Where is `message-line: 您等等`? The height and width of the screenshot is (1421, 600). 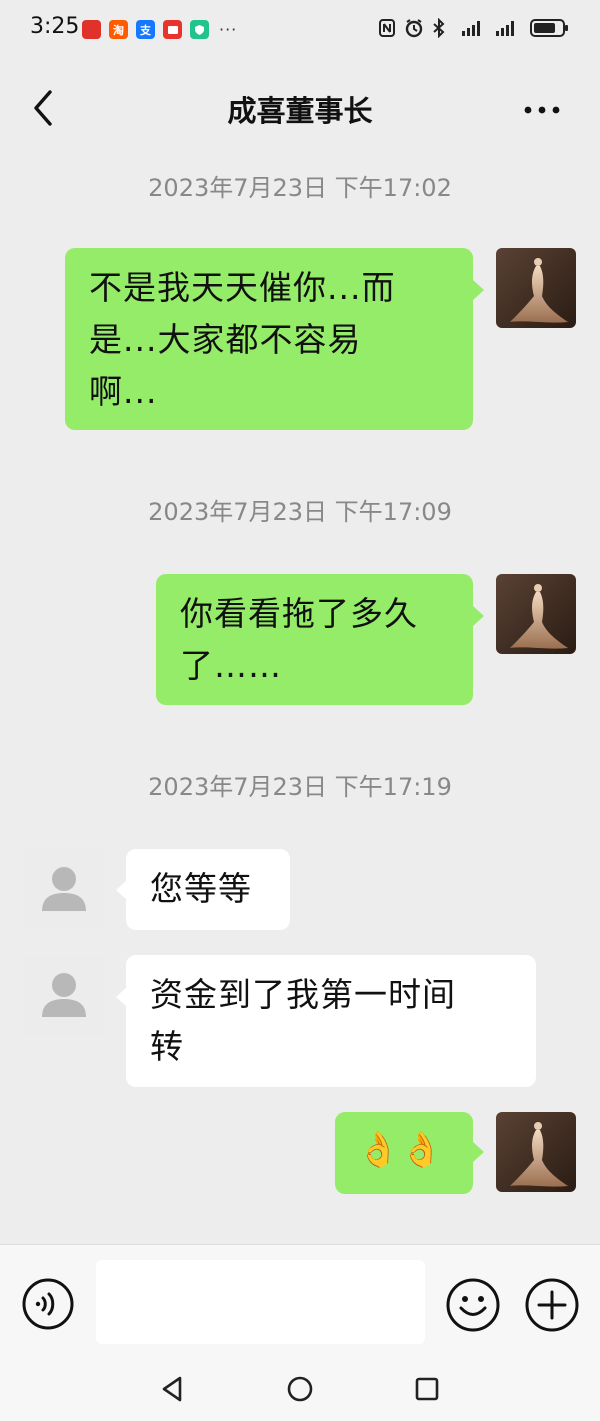
message-line: 您等等 is located at coordinates (201, 888).